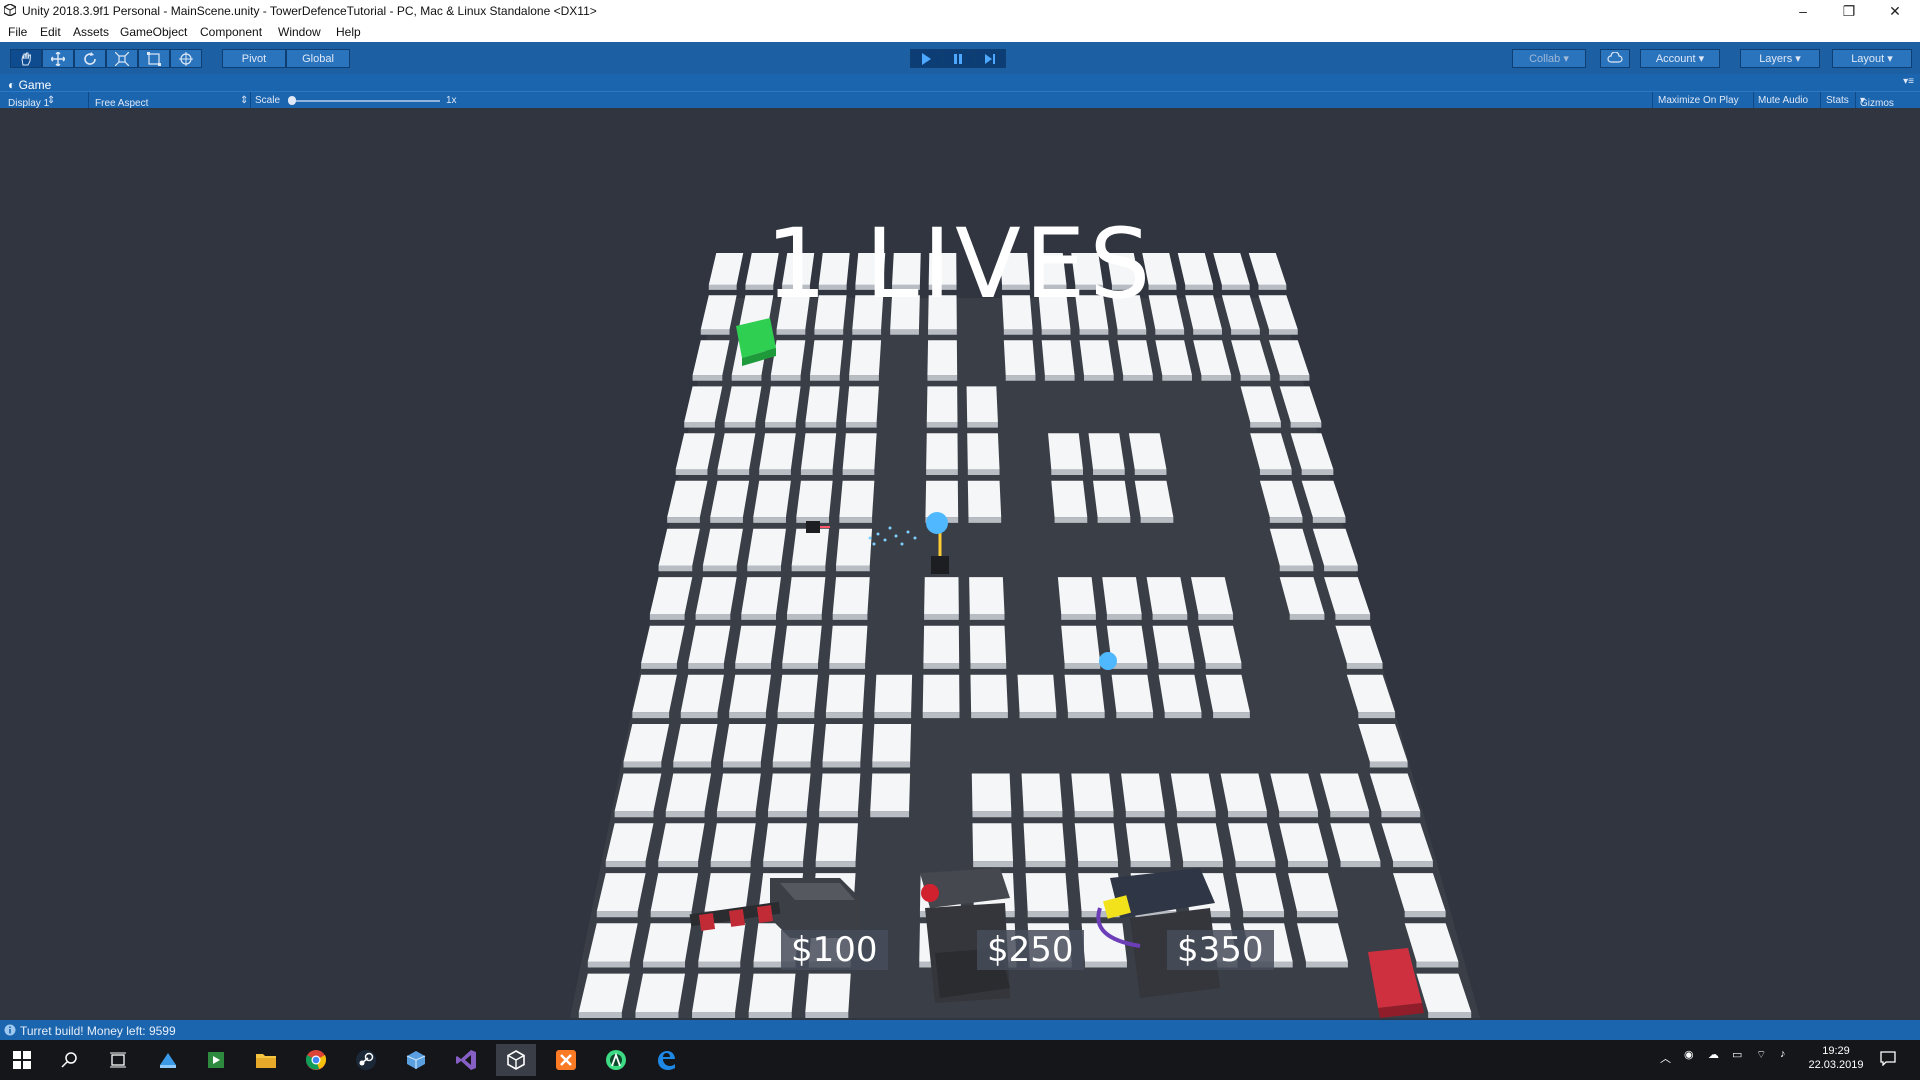 This screenshot has height=1080, width=1920. What do you see at coordinates (1803, 11) in the screenshot?
I see `minimize-button: –` at bounding box center [1803, 11].